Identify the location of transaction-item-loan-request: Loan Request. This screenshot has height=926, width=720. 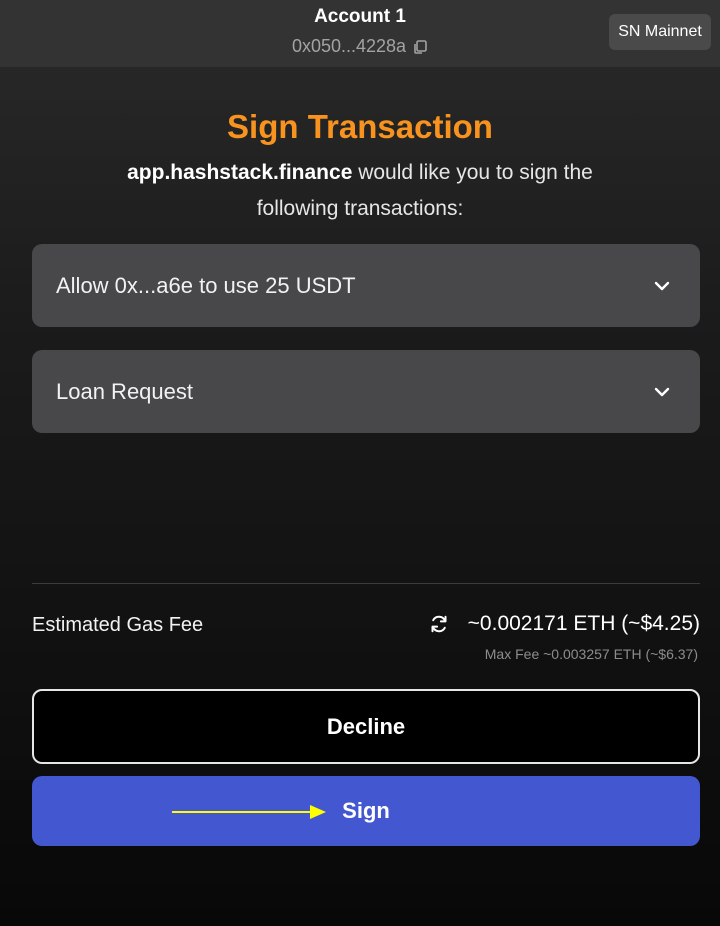
(366, 391).